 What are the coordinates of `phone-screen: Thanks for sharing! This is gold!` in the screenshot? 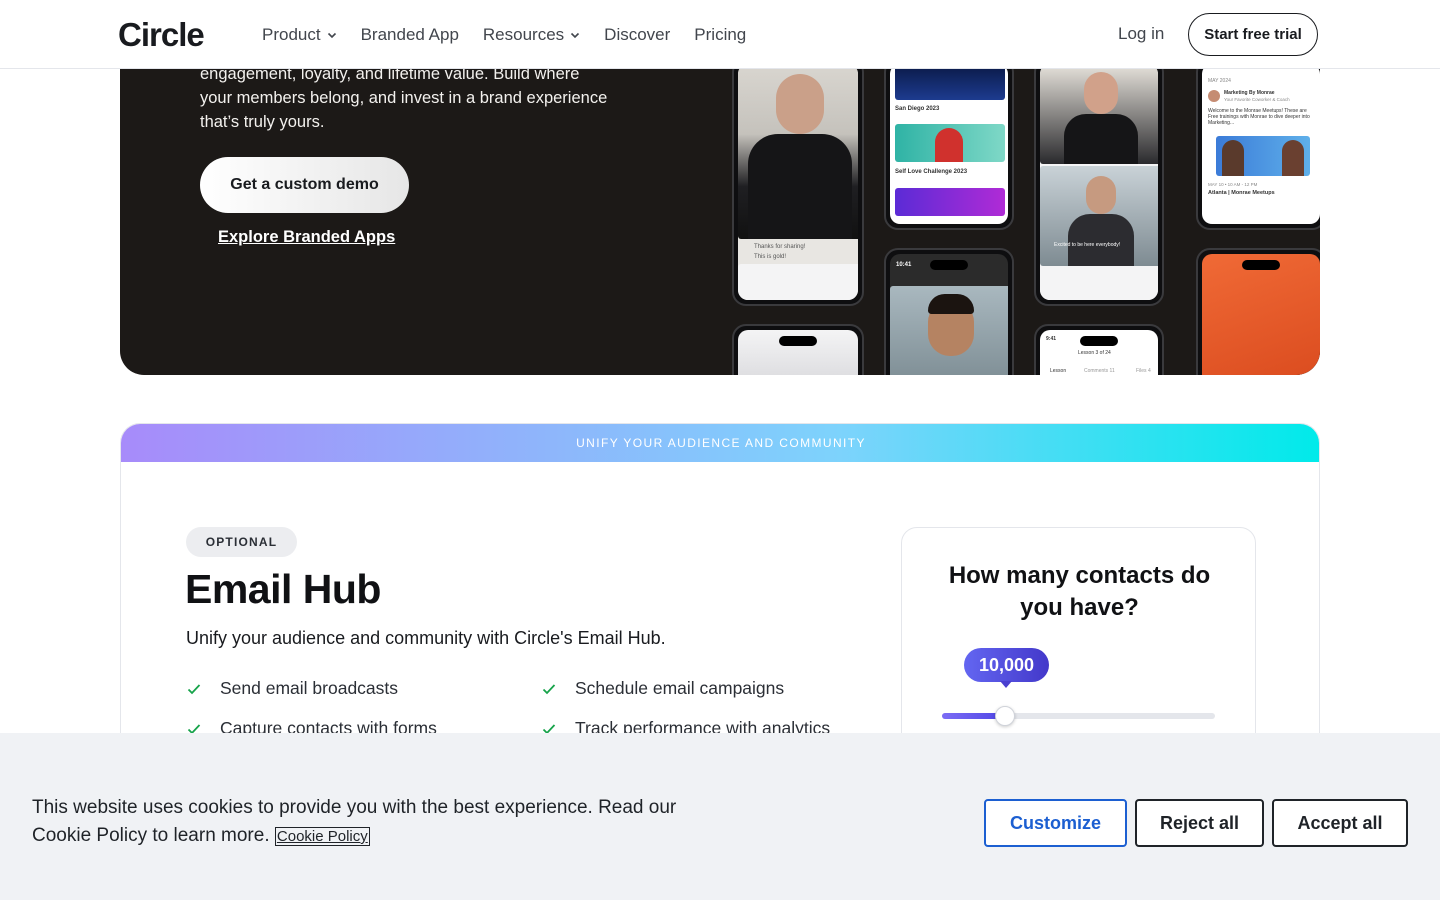 It's located at (798, 182).